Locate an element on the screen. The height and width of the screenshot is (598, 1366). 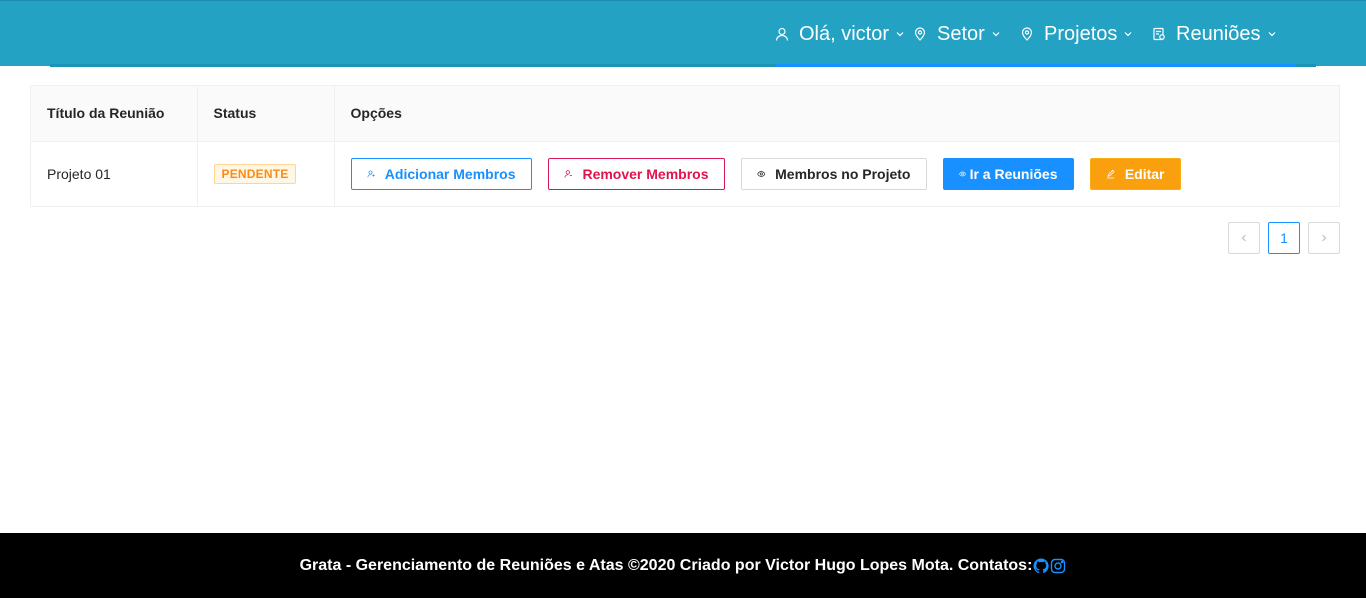
table-header-row: Título da Reunião Status Opções is located at coordinates (685, 114).